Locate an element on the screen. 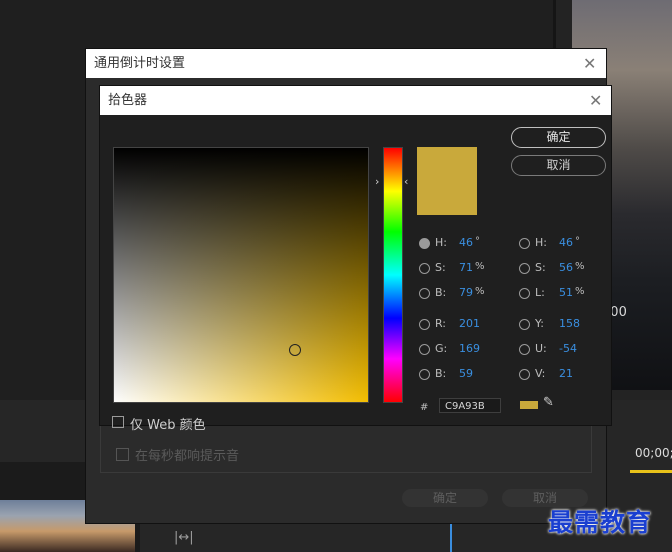 This screenshot has height=552, width=672. yuv-u-radio is located at coordinates (524, 349).